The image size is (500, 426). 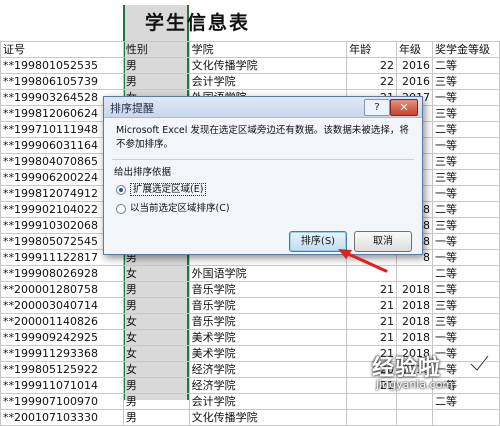 I want to click on table-cell: **199806105739, so click(x=62, y=81).